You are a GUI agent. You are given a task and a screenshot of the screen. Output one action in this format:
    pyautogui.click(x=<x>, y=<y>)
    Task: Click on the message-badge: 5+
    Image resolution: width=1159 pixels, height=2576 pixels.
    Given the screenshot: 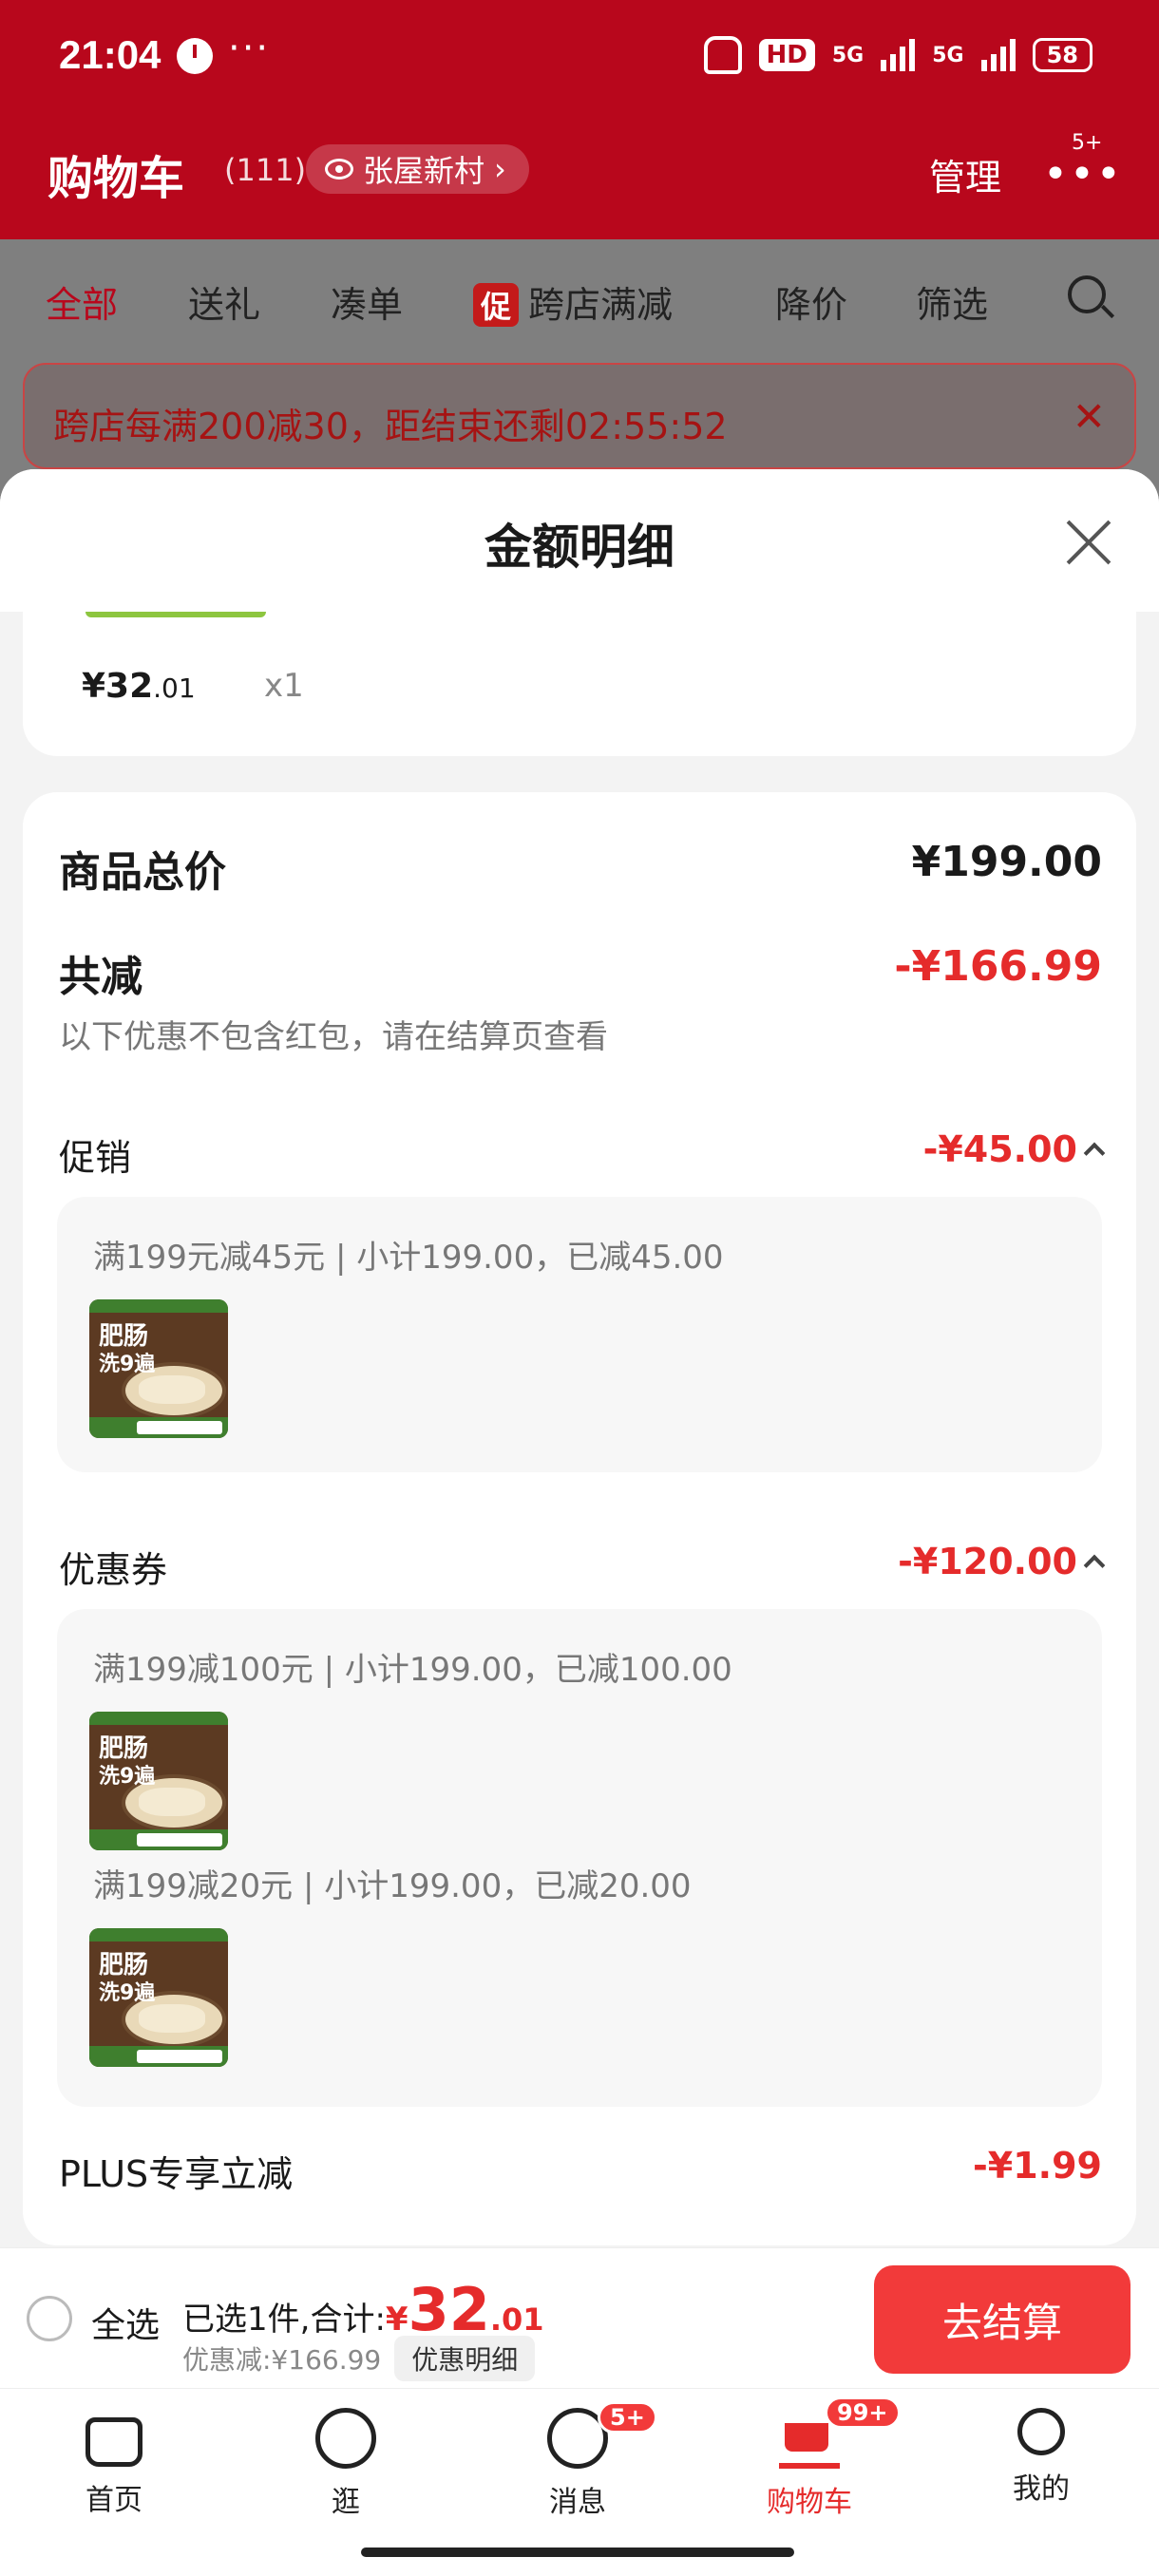 What is the action you would take?
    pyautogui.click(x=627, y=2417)
    